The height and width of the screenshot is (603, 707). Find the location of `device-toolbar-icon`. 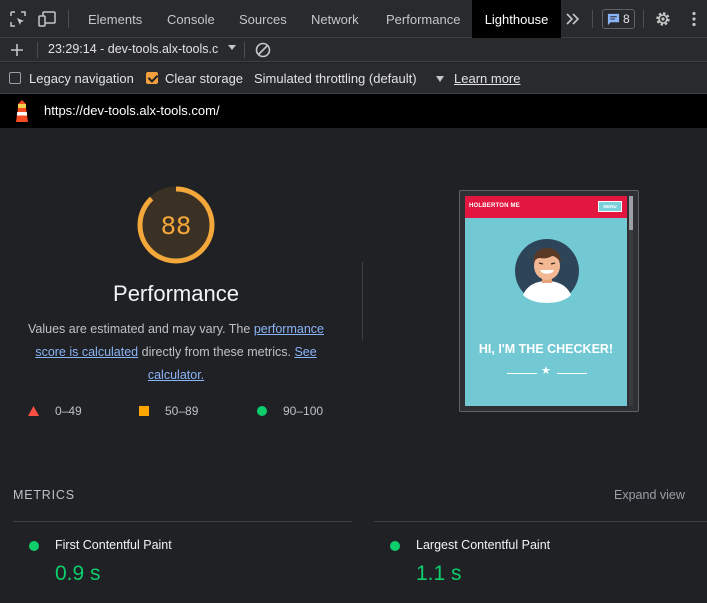

device-toolbar-icon is located at coordinates (47, 19).